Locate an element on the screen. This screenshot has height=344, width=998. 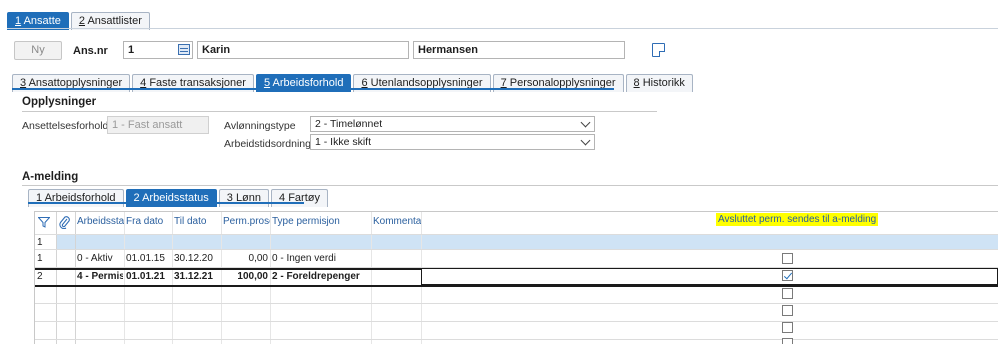
amelding-tab-divider is located at coordinates (166, 203).